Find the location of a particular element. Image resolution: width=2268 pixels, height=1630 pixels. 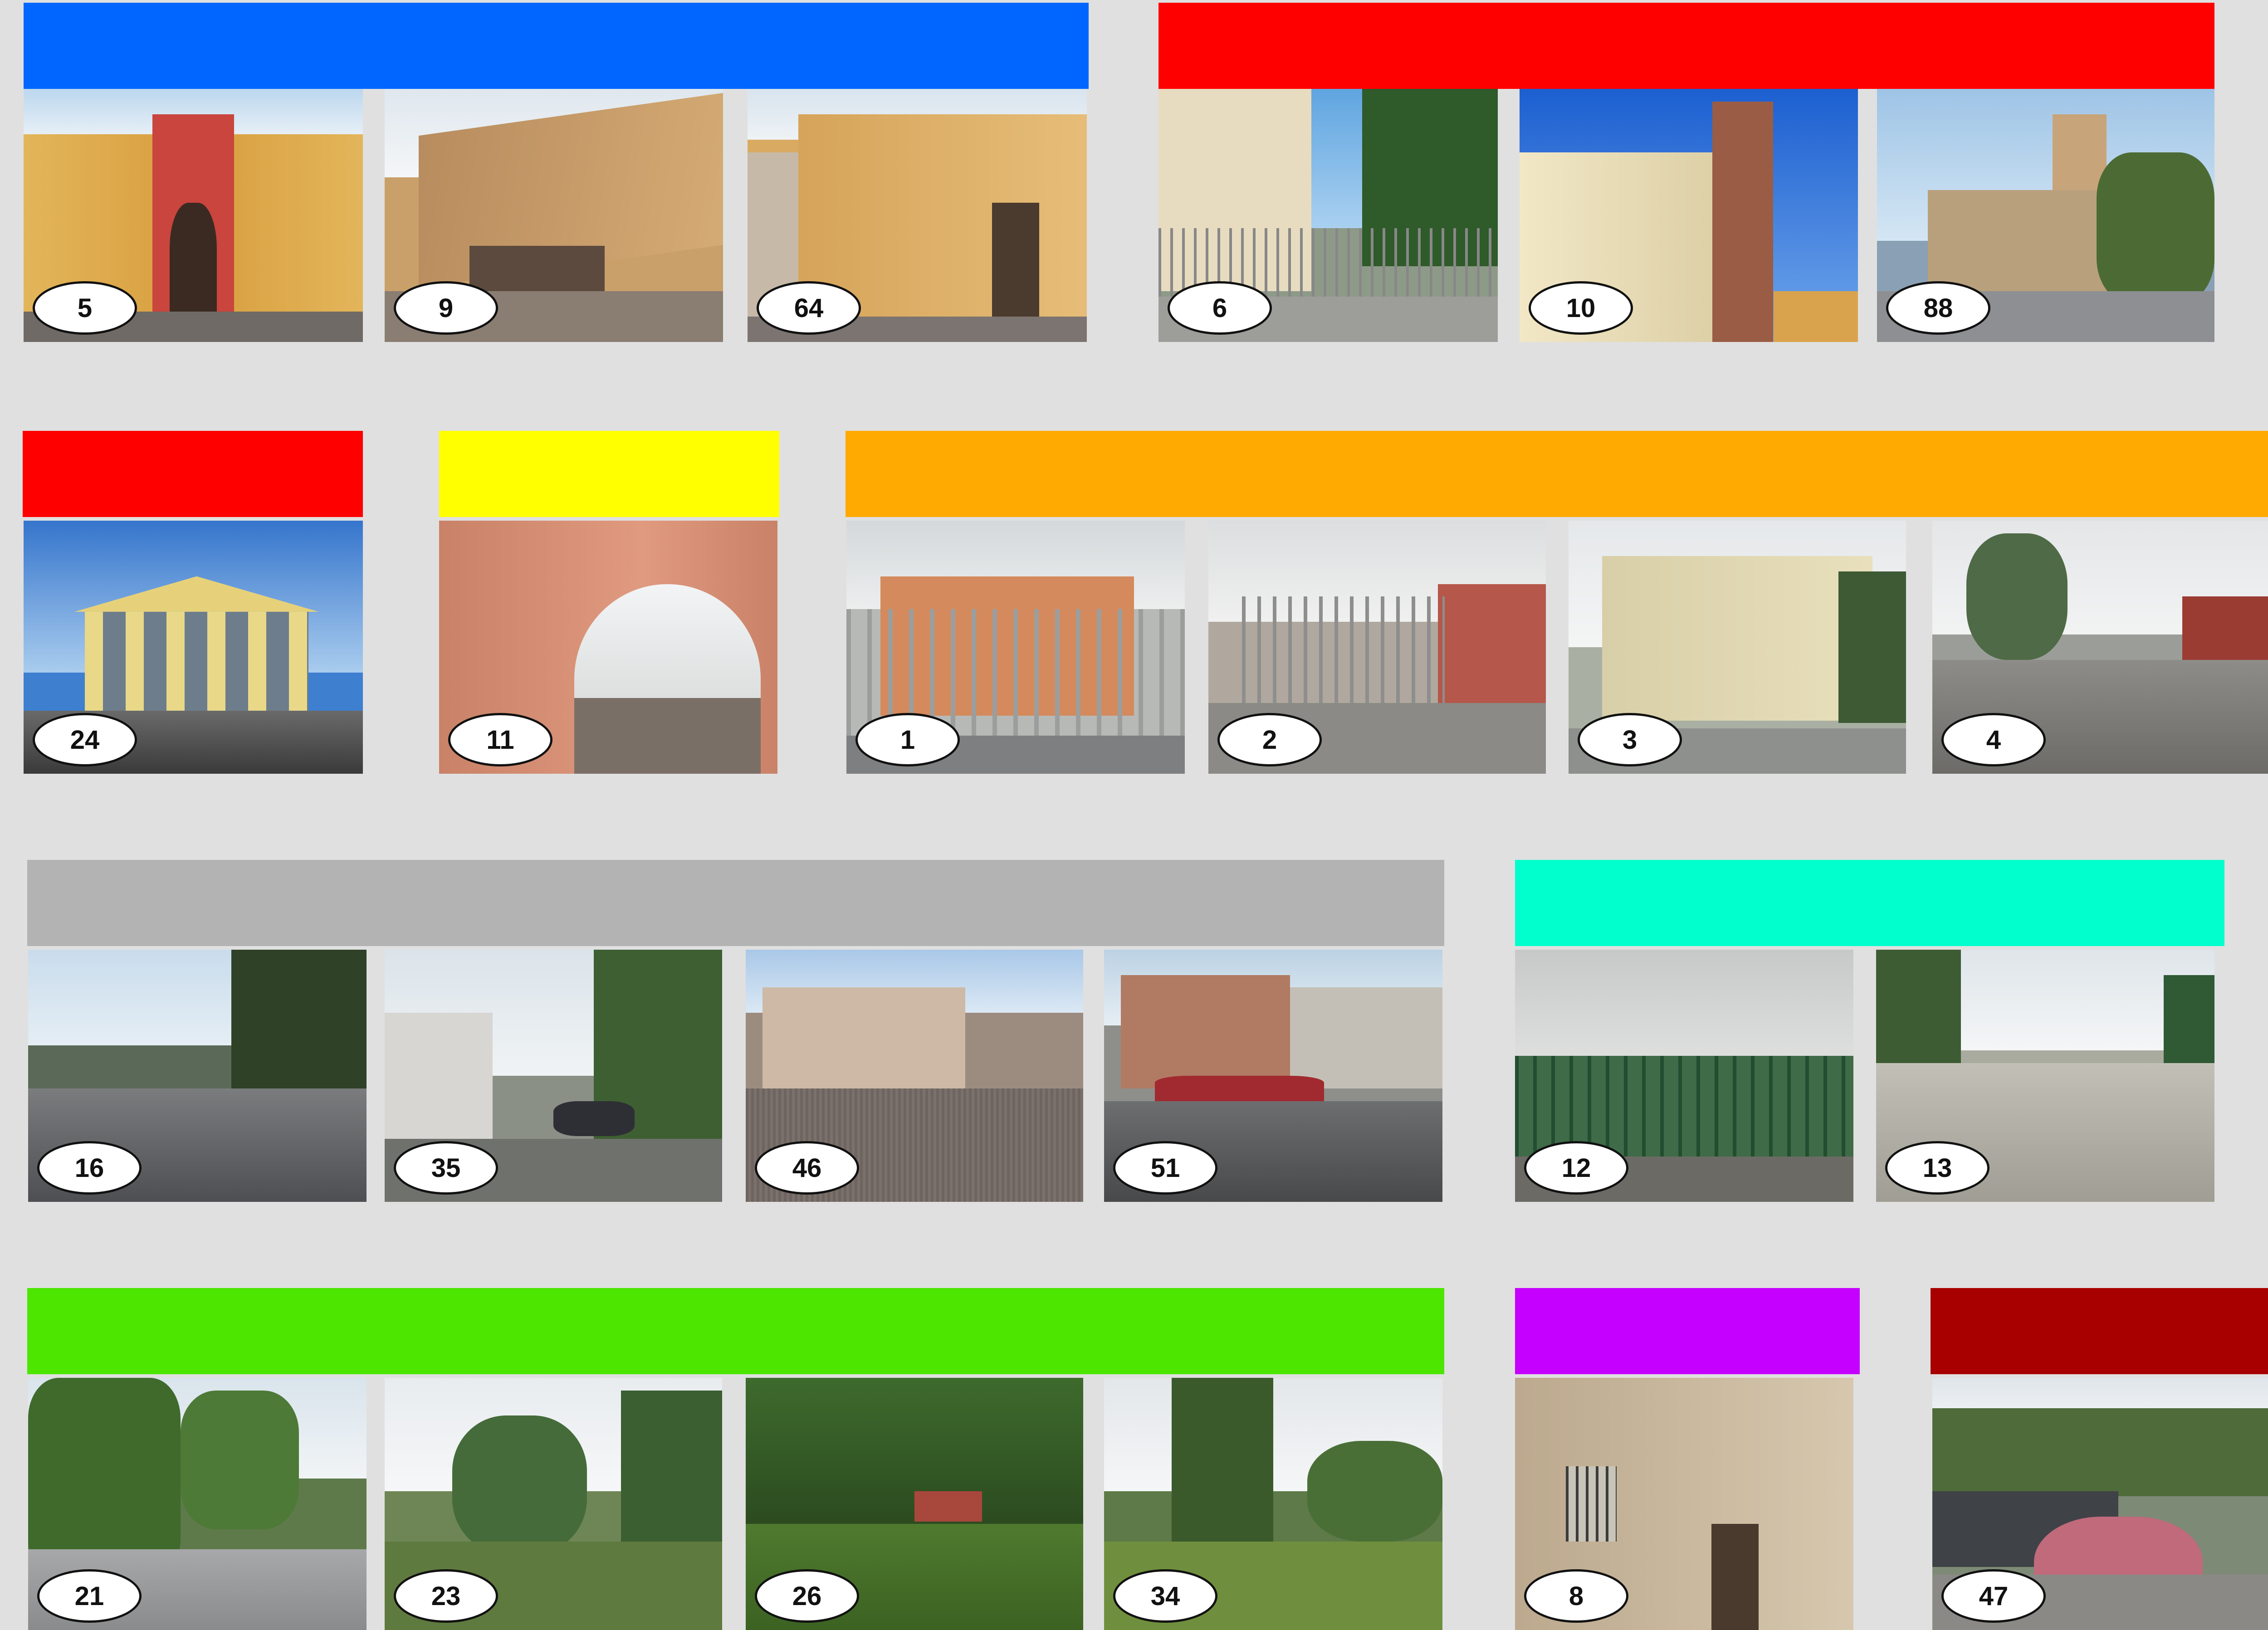

photo-number-label: 12 is located at coordinates (1576, 1168).